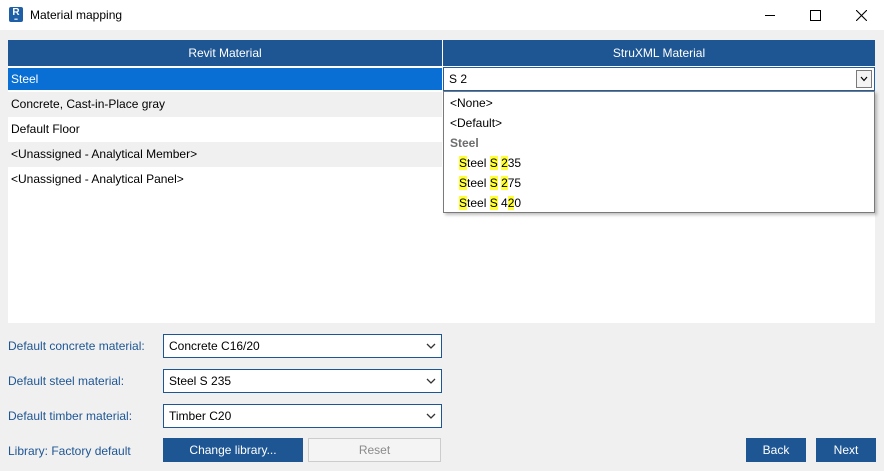  What do you see at coordinates (225, 104) in the screenshot?
I see `table-row-concrete: Concrete, Cast-in-Place gray` at bounding box center [225, 104].